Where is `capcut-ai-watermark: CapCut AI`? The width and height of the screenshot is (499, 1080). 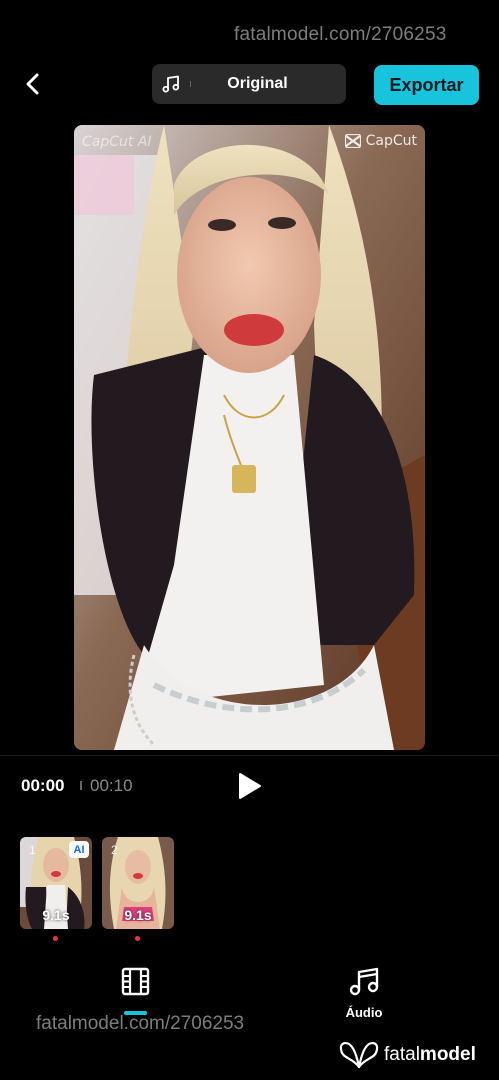
capcut-ai-watermark: CapCut AI is located at coordinates (117, 142).